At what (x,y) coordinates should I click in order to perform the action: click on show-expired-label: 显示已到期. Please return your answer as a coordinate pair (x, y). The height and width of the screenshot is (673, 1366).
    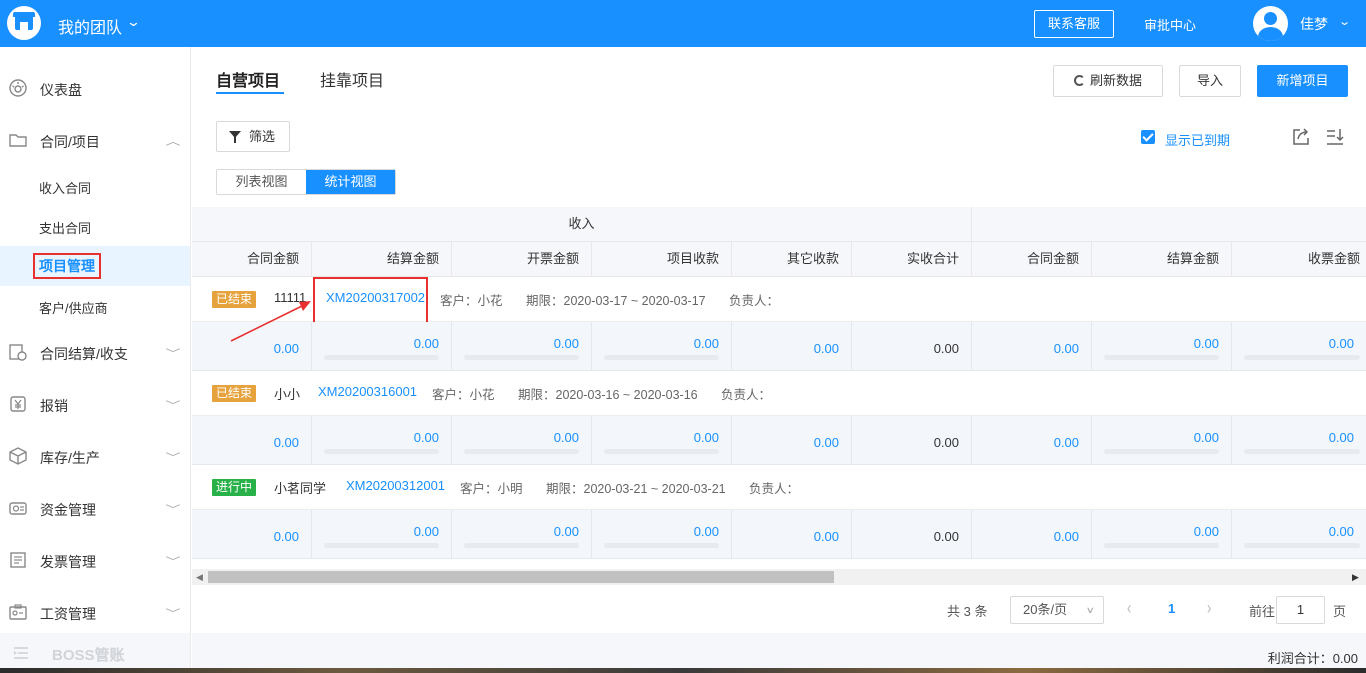
    Looking at the image, I should click on (1197, 139).